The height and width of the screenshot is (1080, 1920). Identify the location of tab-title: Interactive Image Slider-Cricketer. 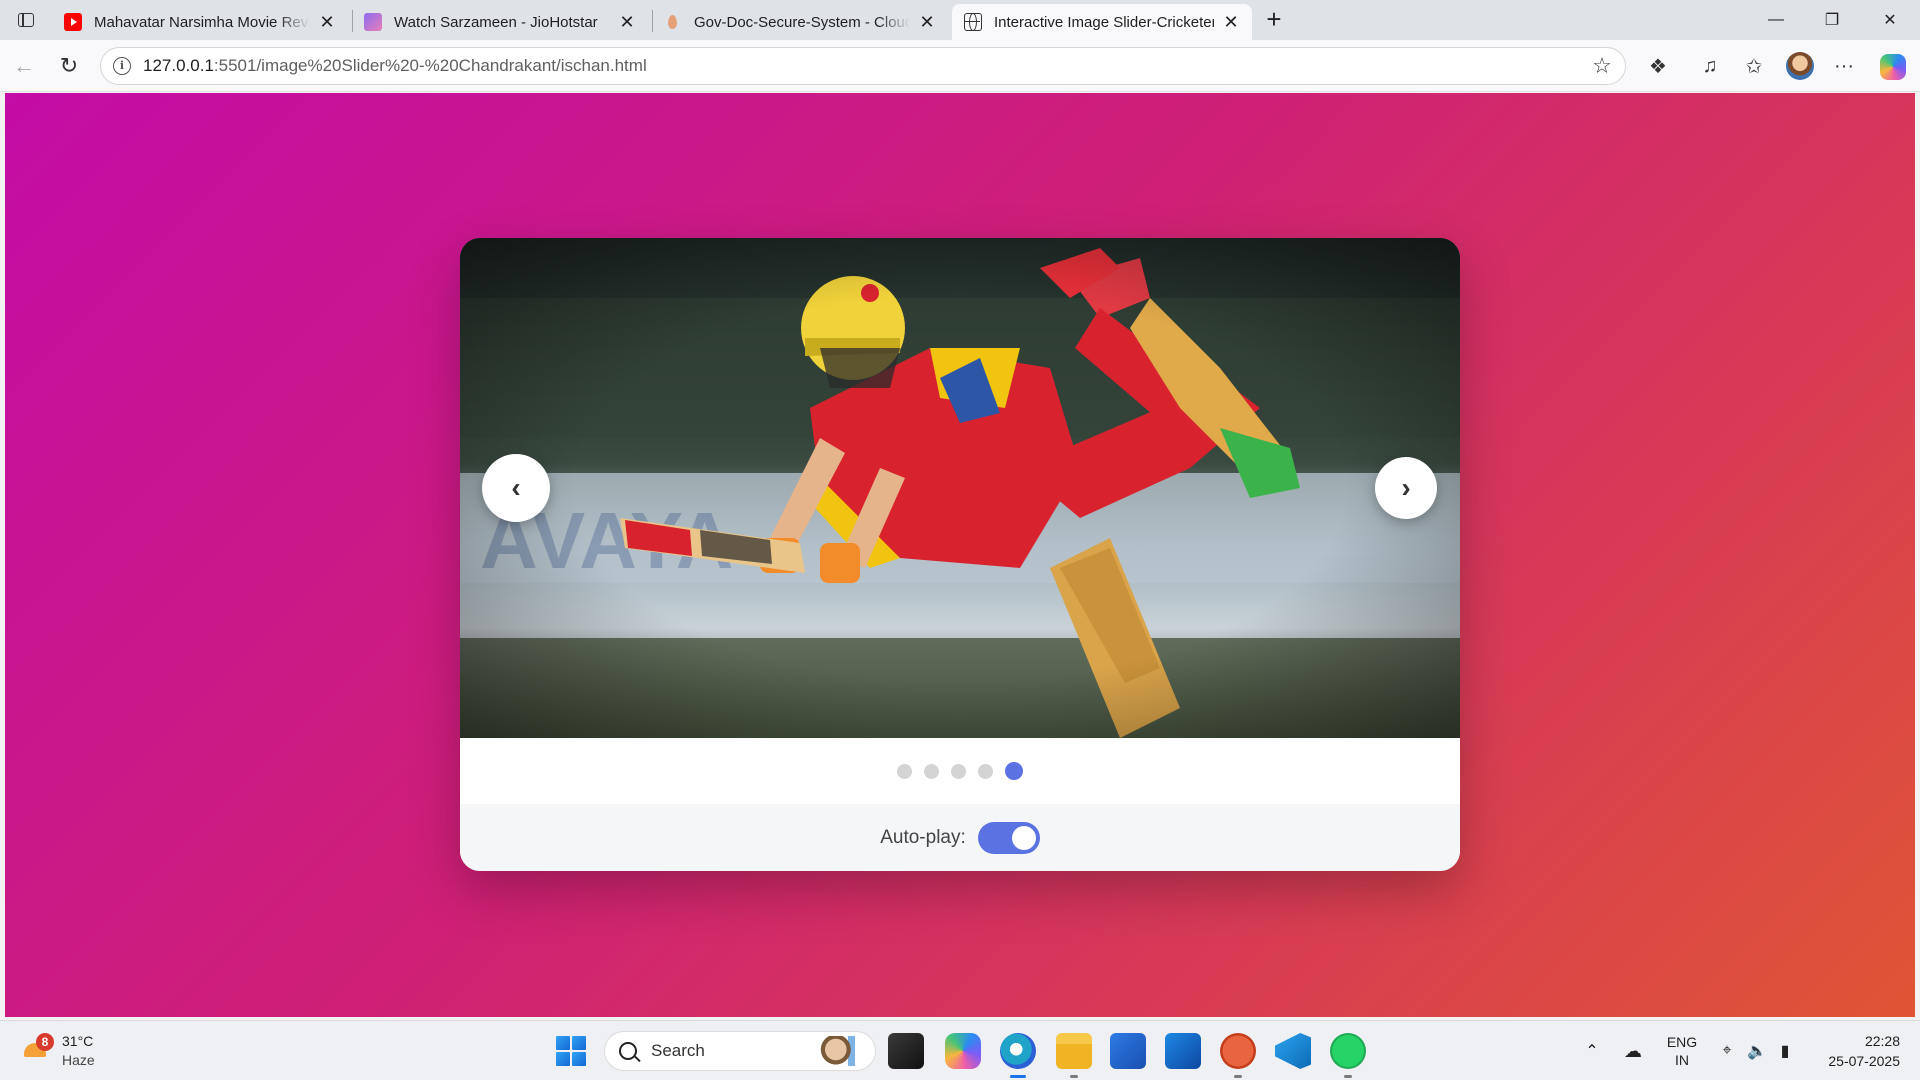
(1104, 22).